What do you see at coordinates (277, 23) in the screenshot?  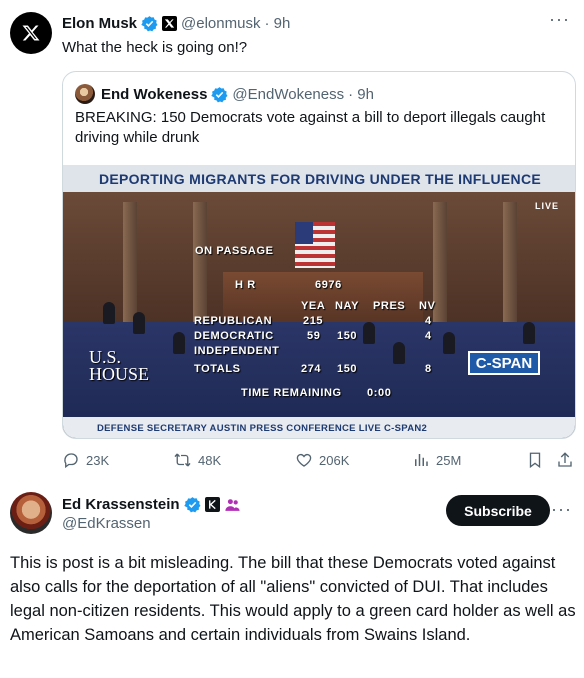 I see `post-time: · 9h` at bounding box center [277, 23].